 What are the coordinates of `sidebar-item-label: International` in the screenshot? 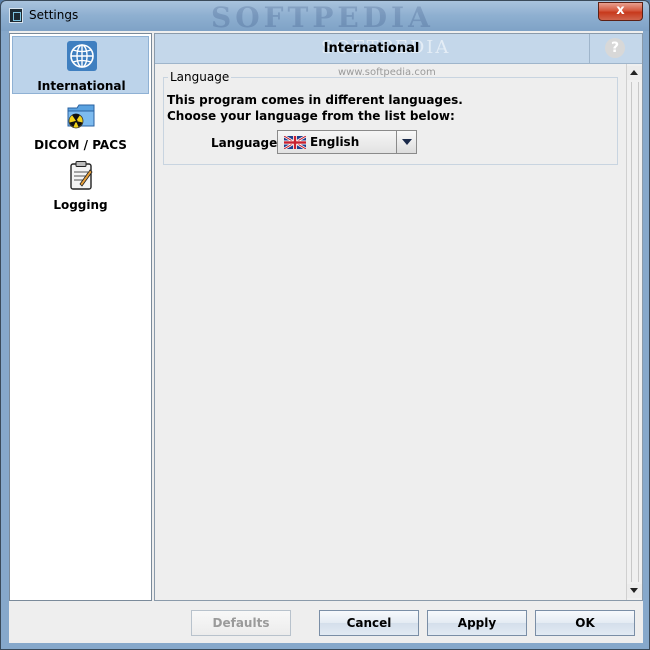 It's located at (81, 86).